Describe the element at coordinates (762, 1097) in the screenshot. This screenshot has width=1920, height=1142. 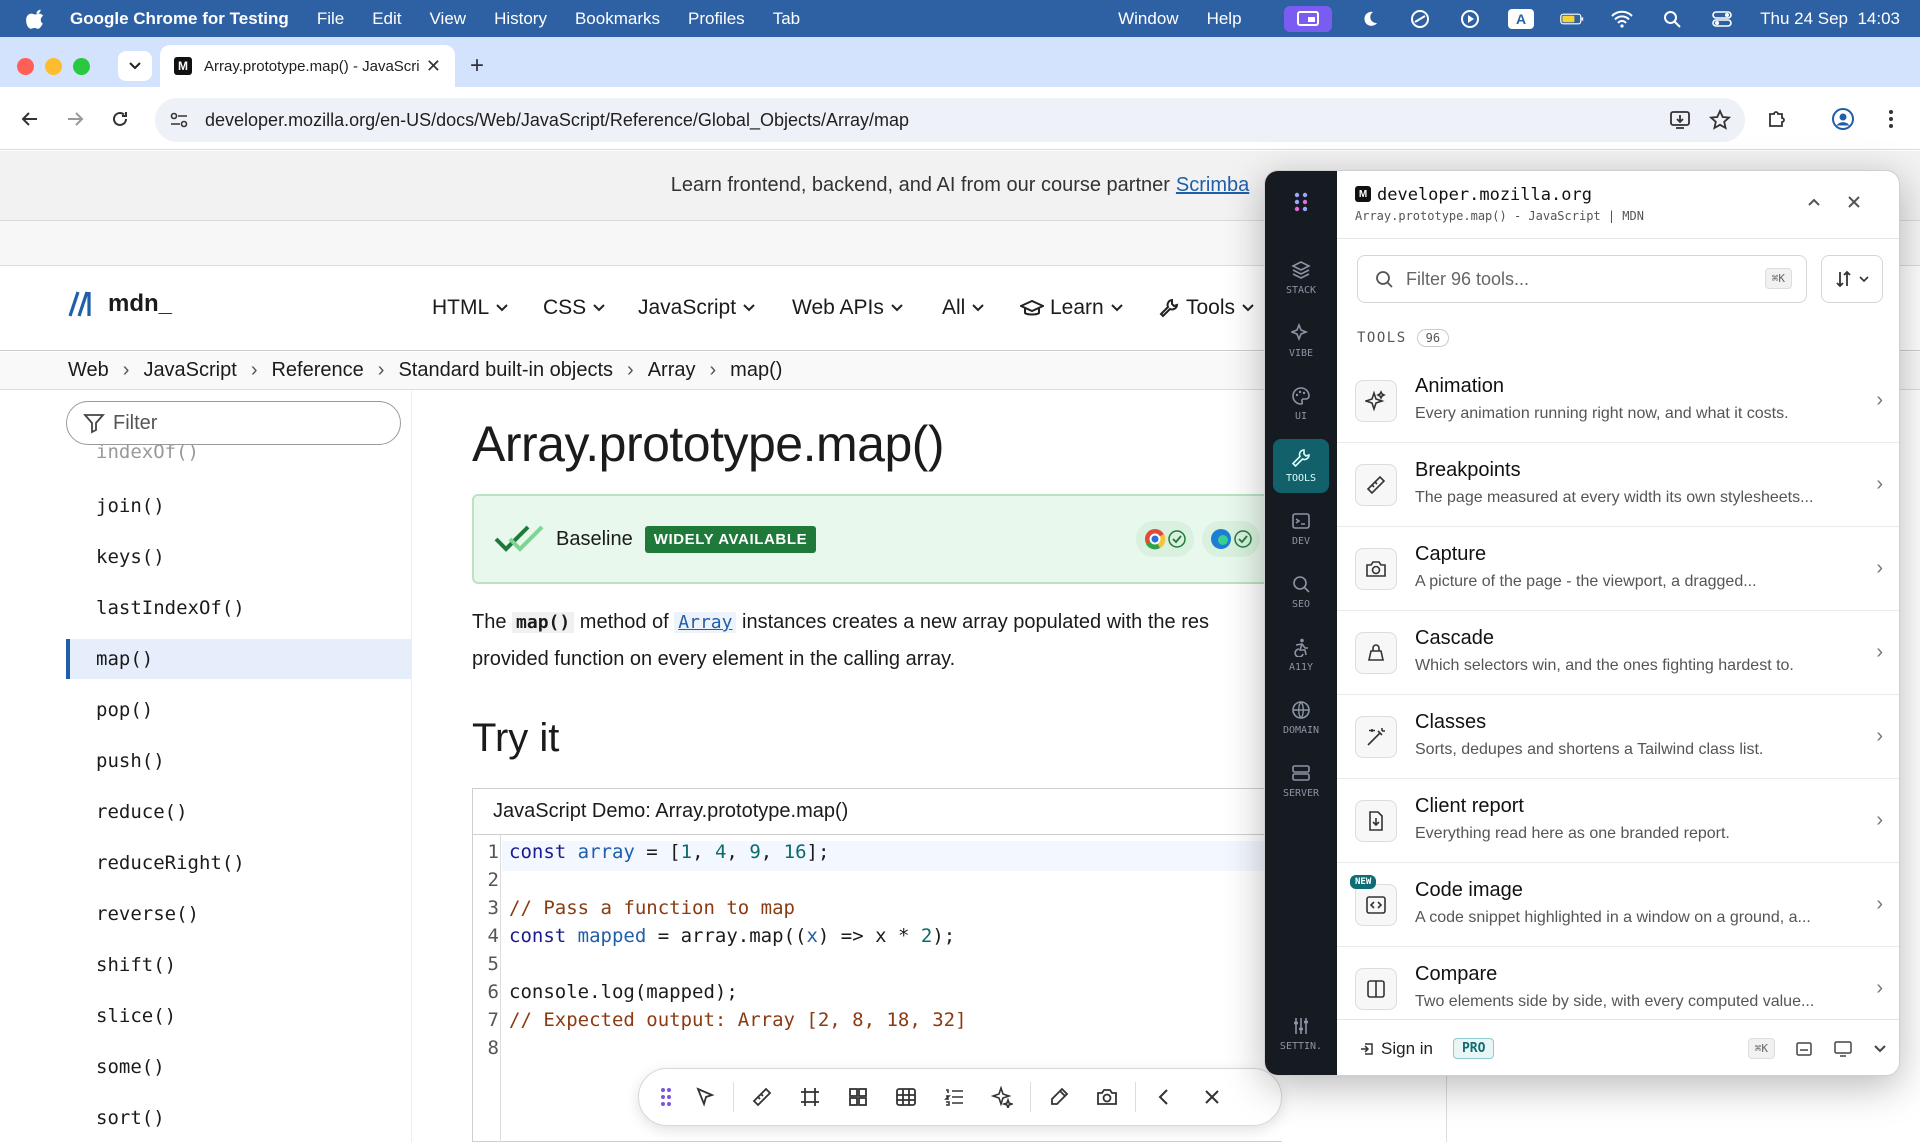
I see `ruler-icon` at that location.